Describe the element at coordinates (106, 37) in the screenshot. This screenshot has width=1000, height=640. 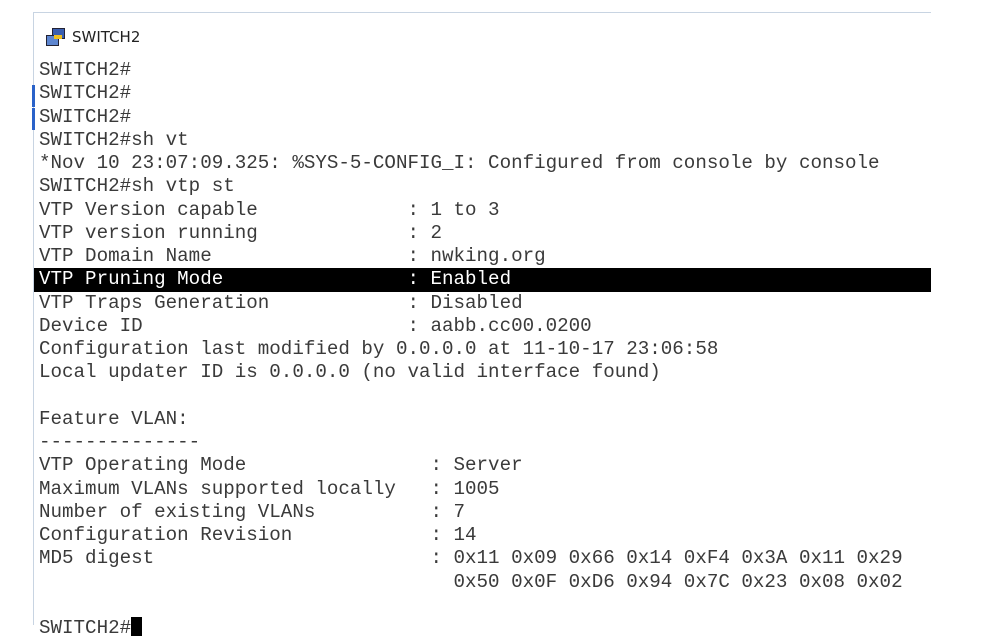
I see `window-title: SWITCH2` at that location.